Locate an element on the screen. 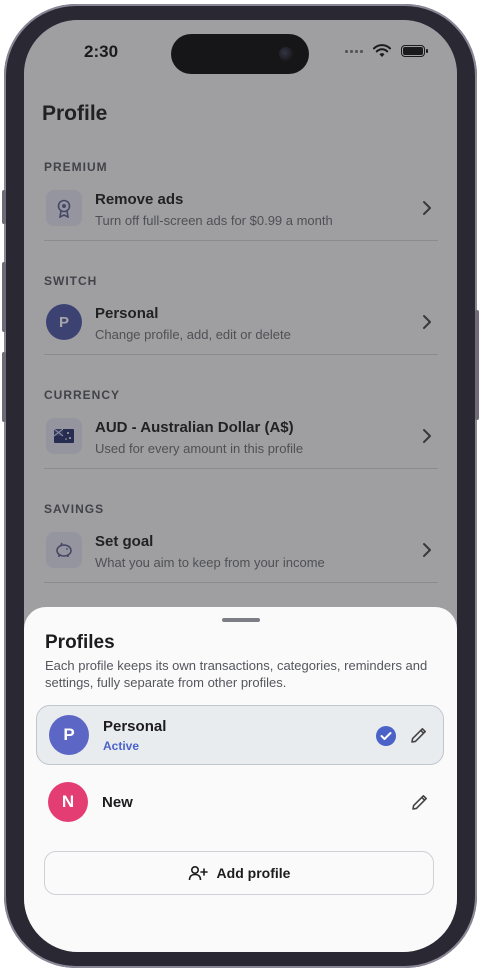 This screenshot has width=481, height=972. profile-name: Personal is located at coordinates (135, 726).